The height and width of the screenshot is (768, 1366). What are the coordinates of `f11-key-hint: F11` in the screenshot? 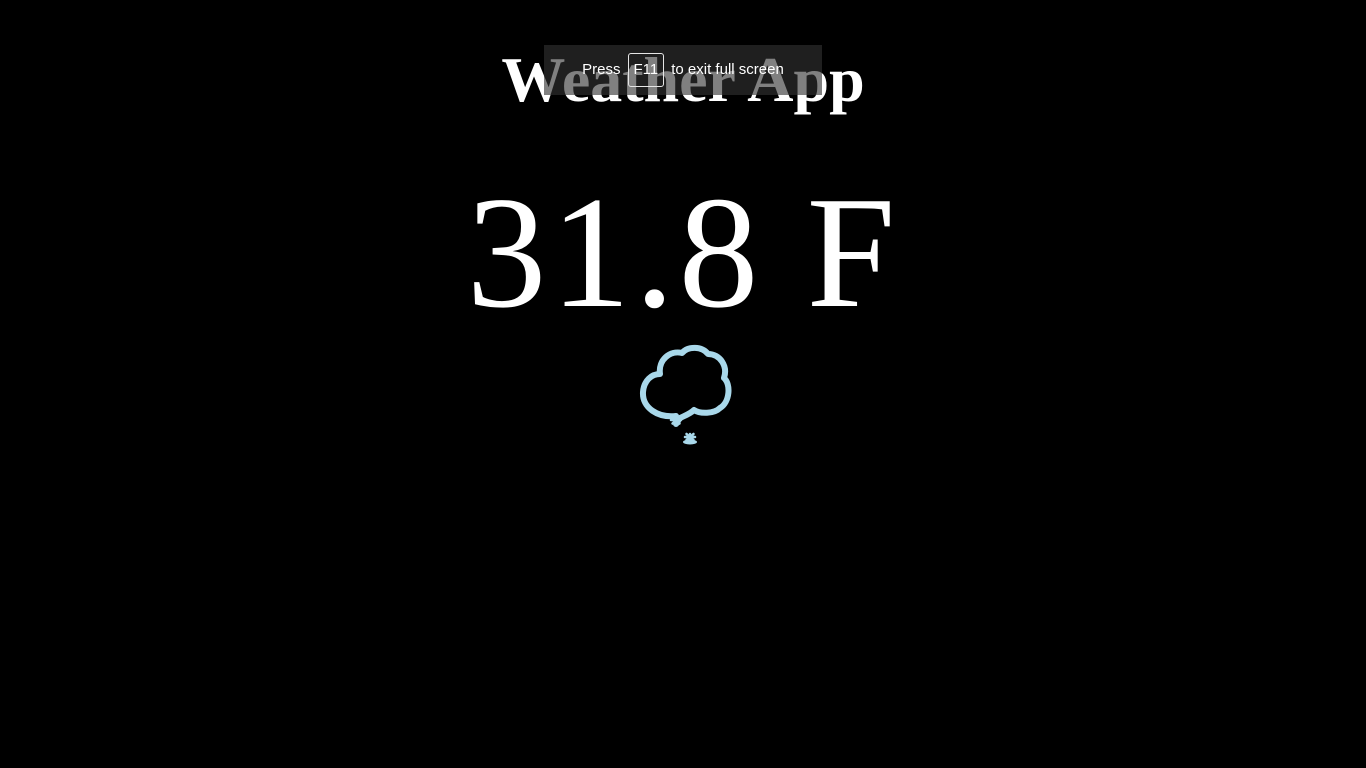 It's located at (646, 70).